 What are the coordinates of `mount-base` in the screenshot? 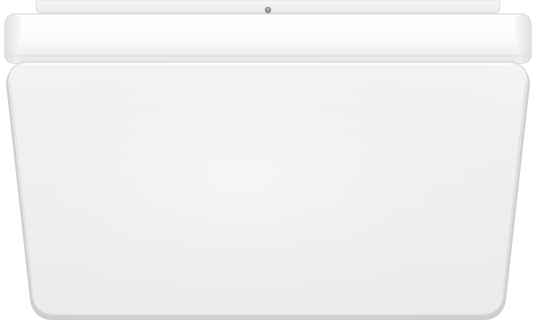 It's located at (268, 7).